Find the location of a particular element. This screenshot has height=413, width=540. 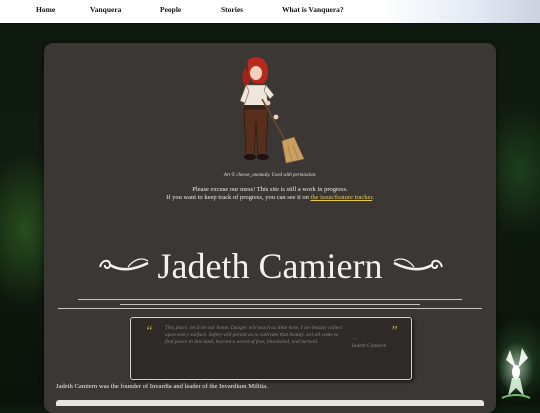

nav-what-is-vanquera-link: What is Vanquera? is located at coordinates (313, 9).